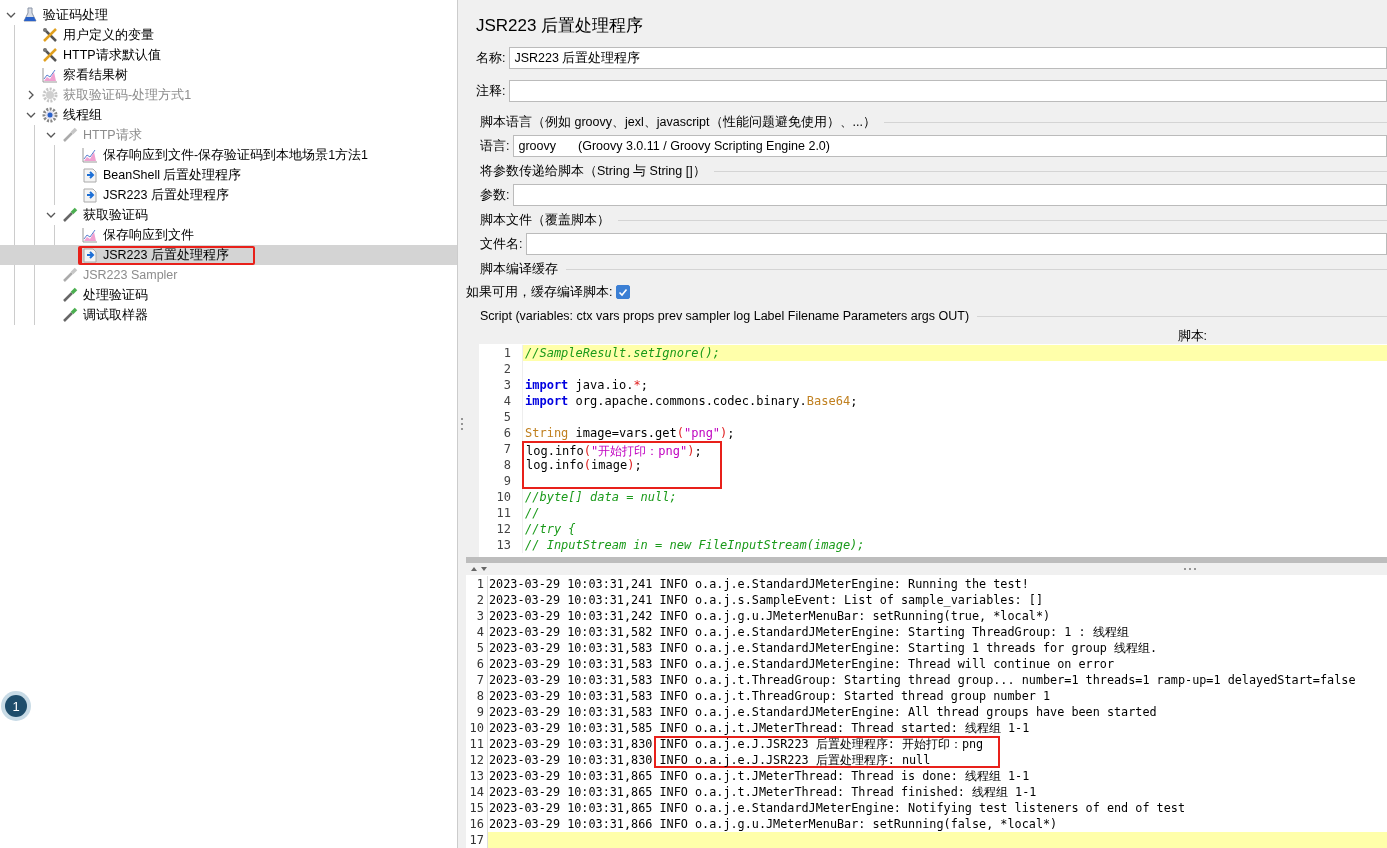  What do you see at coordinates (937, 776) in the screenshot?
I see `log-line: 2023-03-29 10:03:31,865 INFO o.a.j.t.JMeterThread: Thread is done: 线程组 1-1` at bounding box center [937, 776].